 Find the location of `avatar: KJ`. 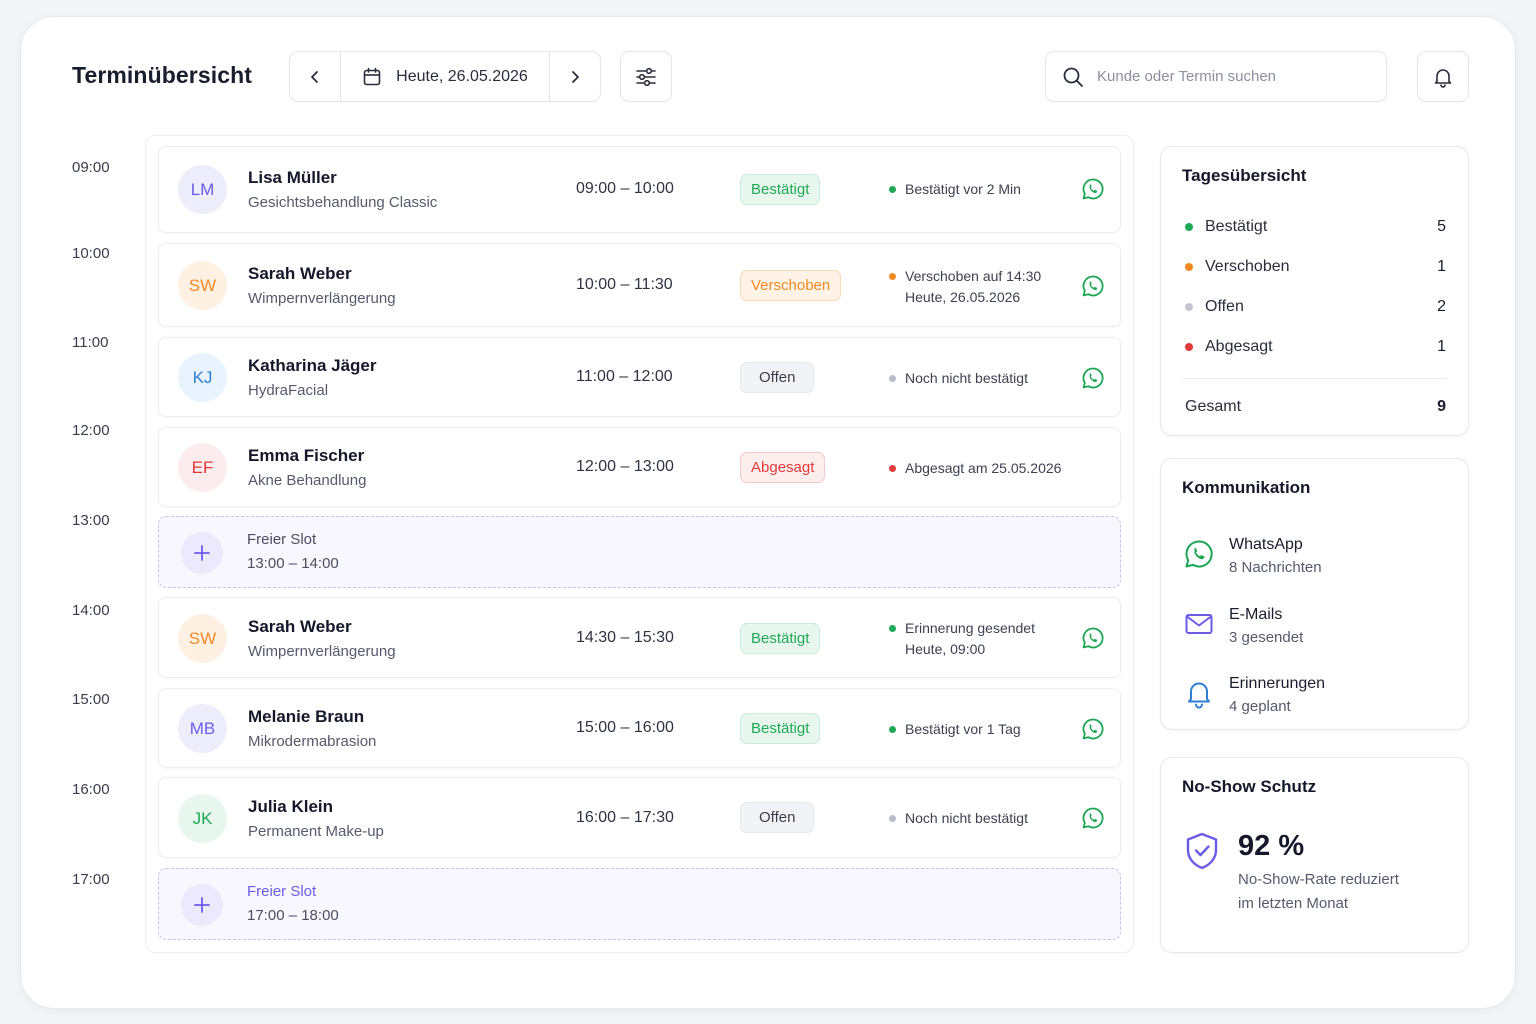

avatar: KJ is located at coordinates (202, 377).